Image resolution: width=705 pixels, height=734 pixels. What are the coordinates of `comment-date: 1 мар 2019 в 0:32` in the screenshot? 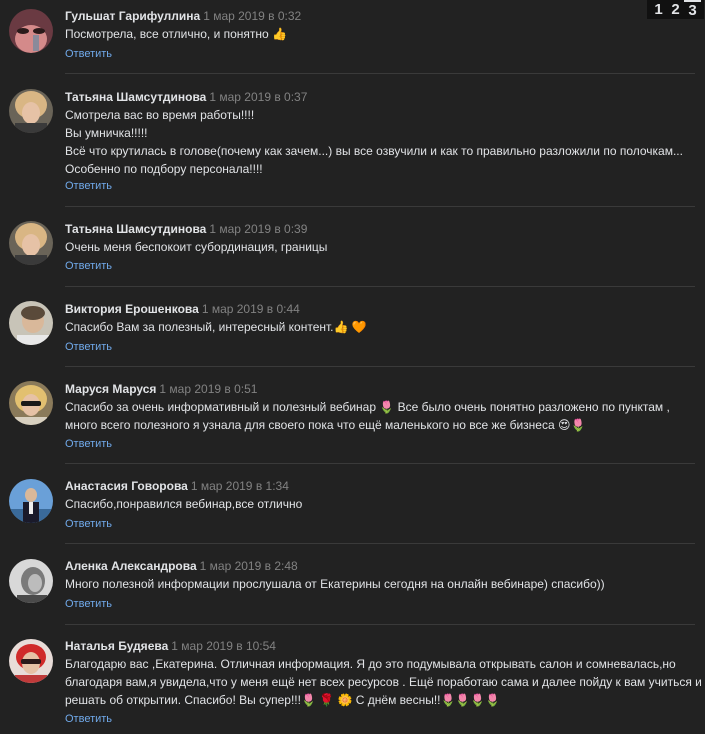 It's located at (252, 16).